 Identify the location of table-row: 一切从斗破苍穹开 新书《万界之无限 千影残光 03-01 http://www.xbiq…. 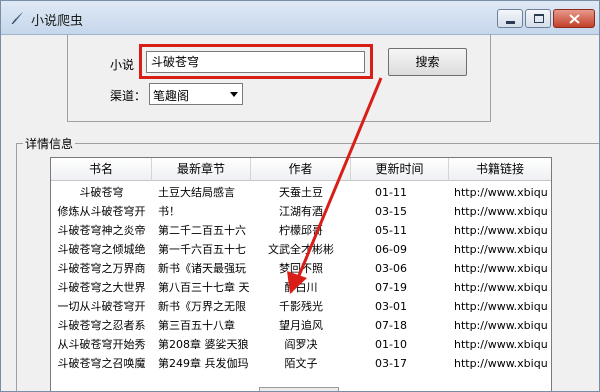
(301, 306).